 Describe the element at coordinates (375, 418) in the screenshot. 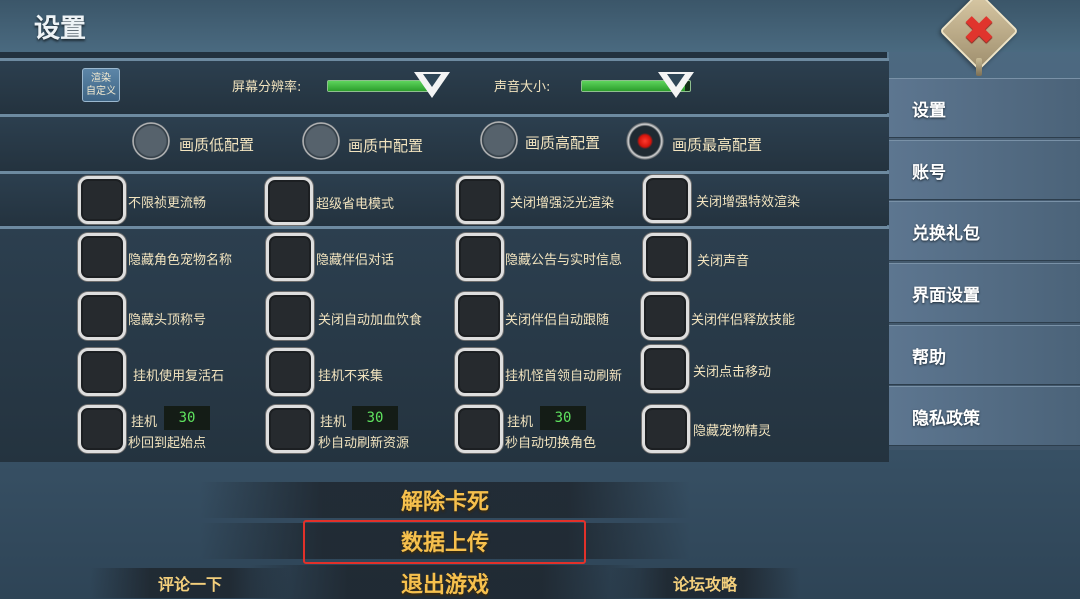

I see `refresh-resources-seconds: 30` at that location.